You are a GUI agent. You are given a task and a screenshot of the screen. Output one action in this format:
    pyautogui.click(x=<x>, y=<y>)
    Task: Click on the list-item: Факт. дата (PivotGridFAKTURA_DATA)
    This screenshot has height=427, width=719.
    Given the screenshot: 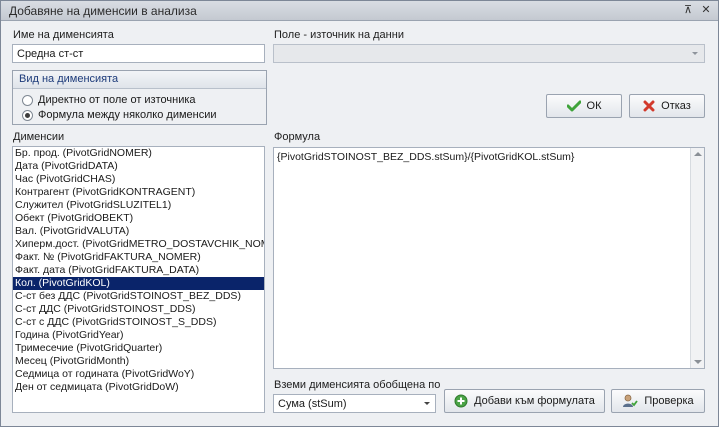 What is the action you would take?
    pyautogui.click(x=138, y=270)
    